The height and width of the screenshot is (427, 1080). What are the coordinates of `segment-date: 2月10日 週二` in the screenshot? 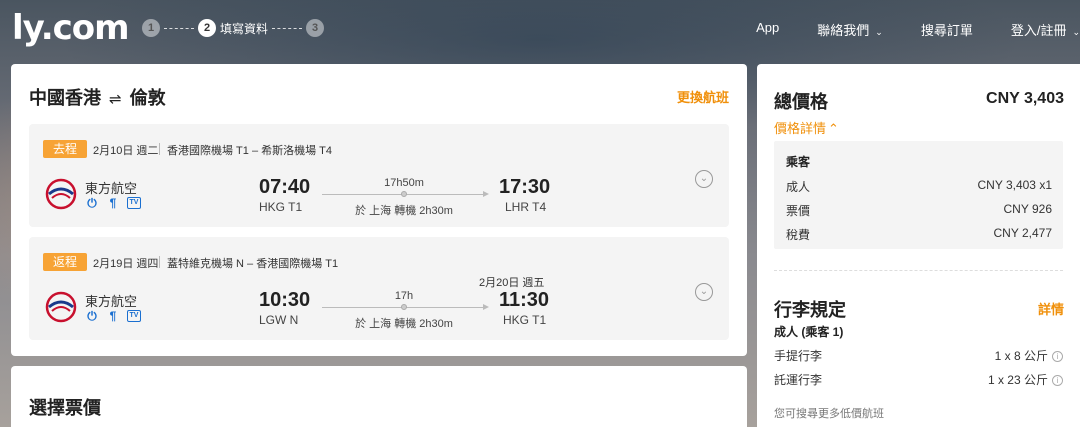 It's located at (126, 151).